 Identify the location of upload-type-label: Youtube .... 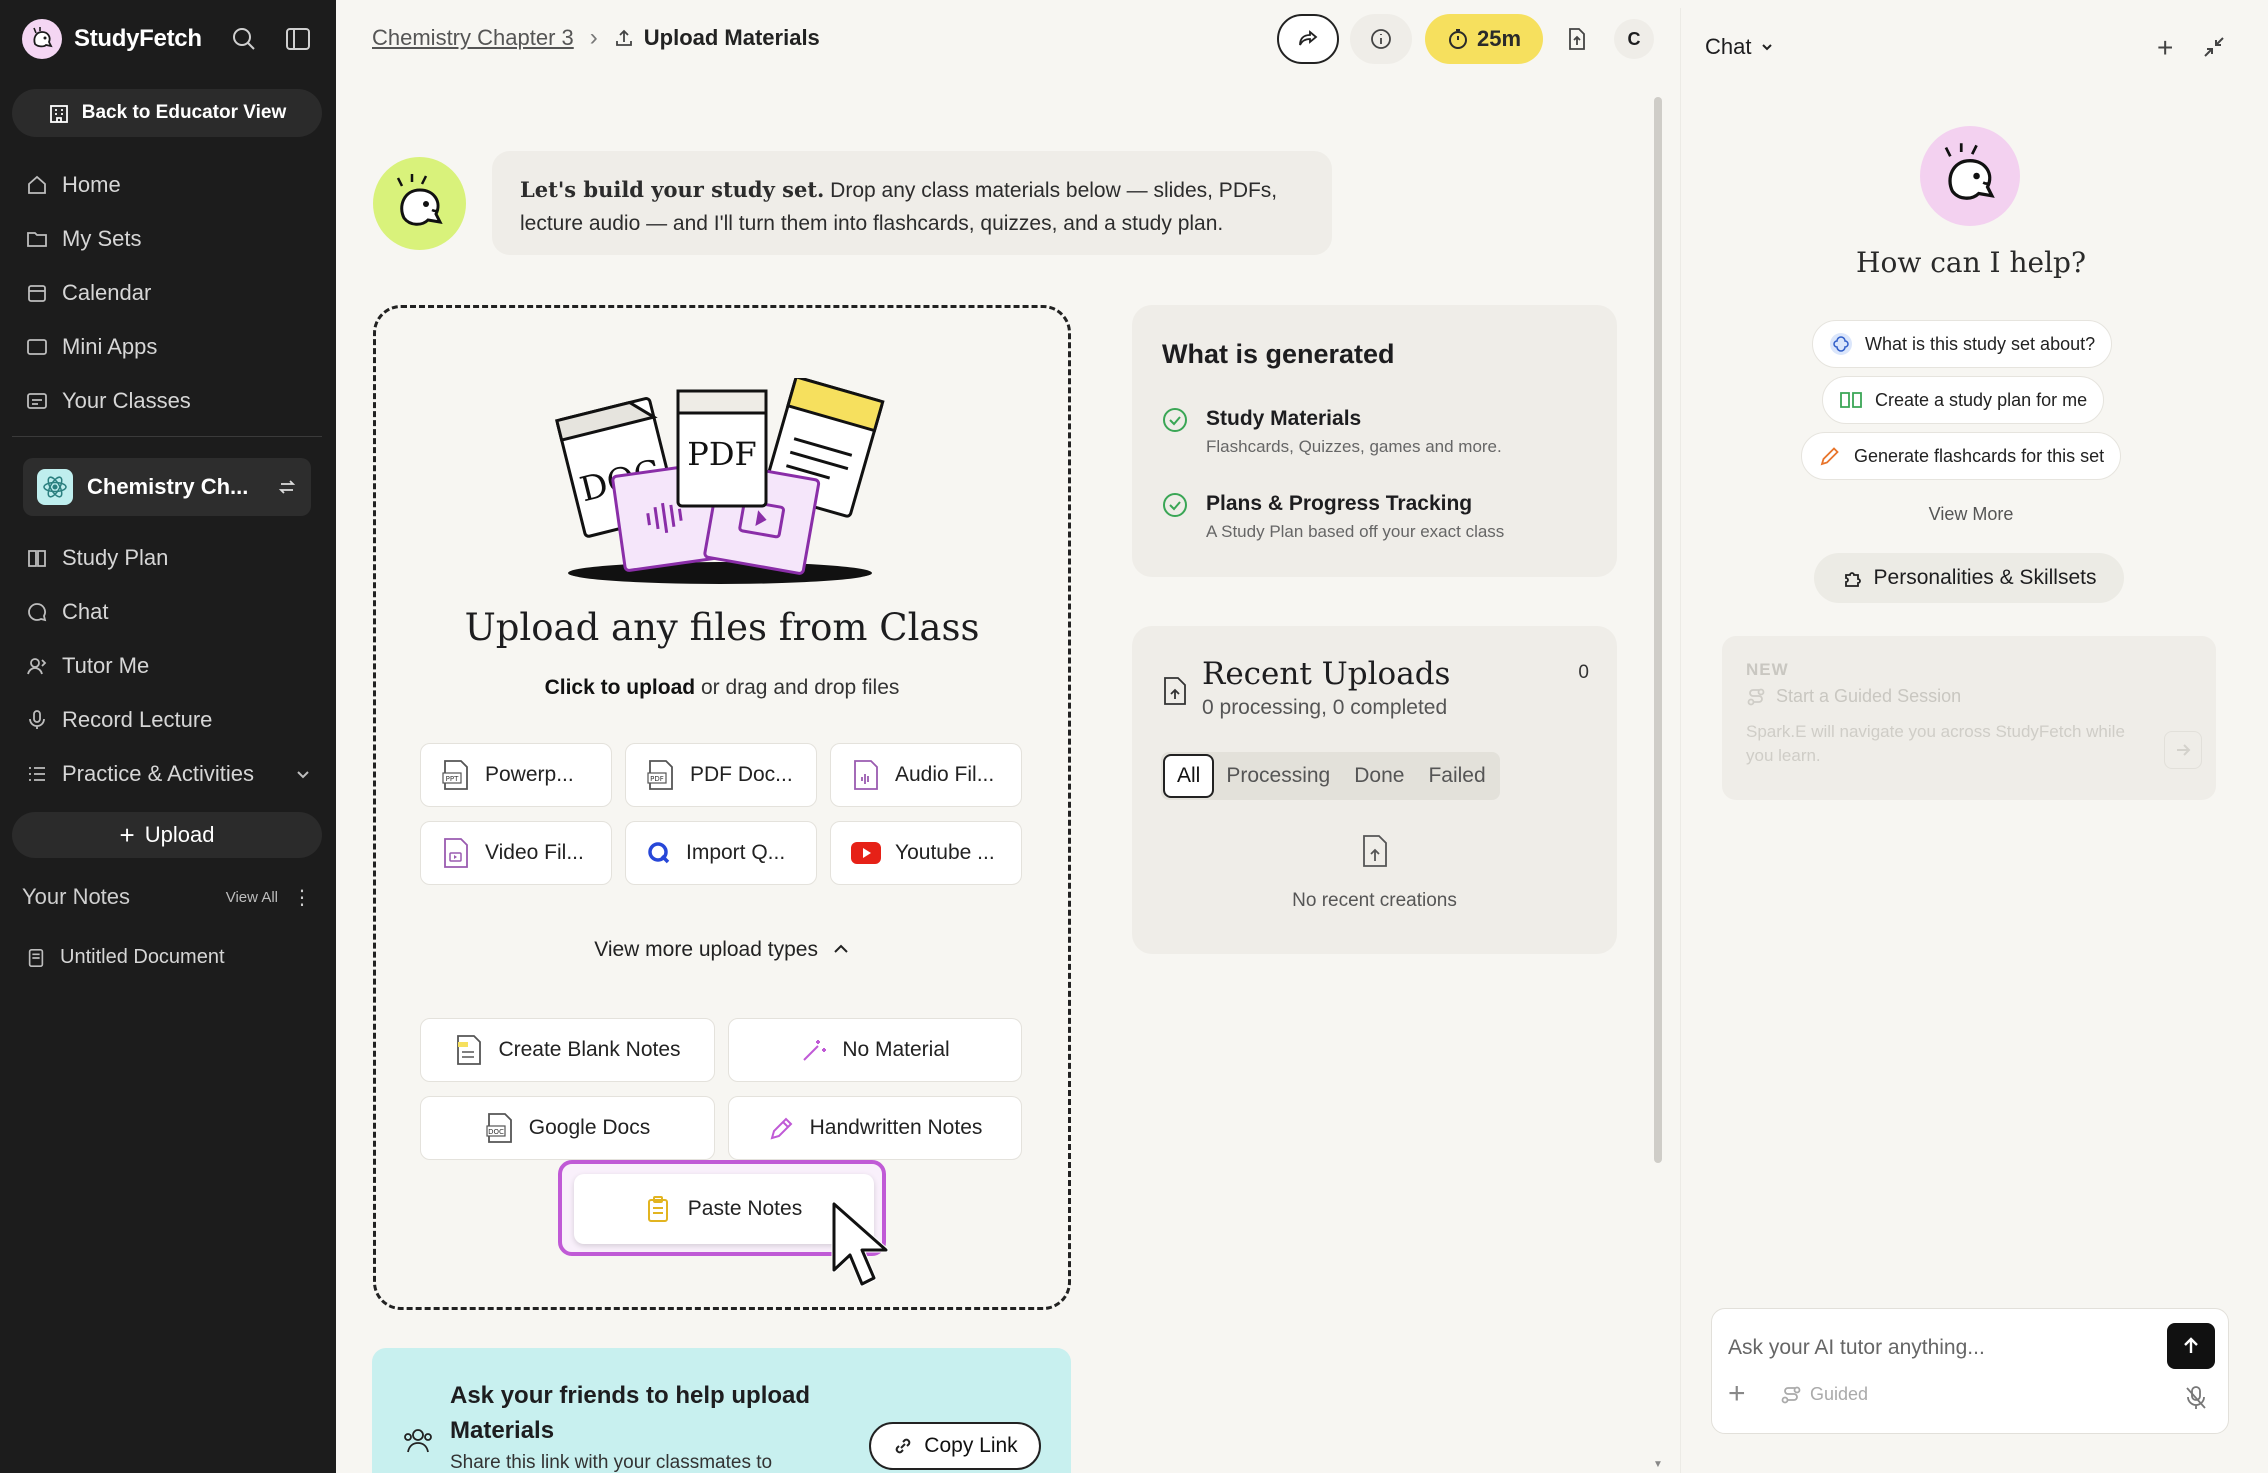
(945, 852).